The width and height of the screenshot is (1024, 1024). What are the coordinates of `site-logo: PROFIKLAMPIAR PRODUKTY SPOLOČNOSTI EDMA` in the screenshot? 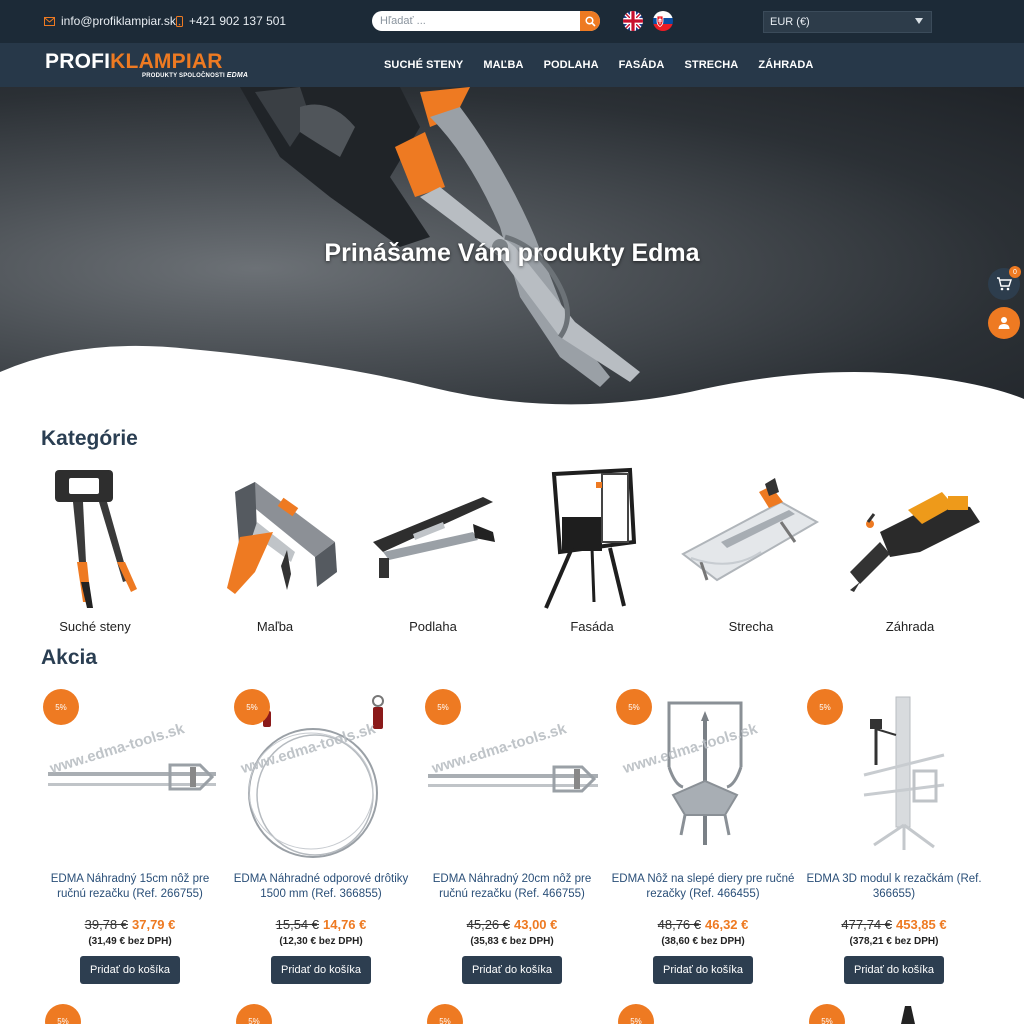 It's located at (151, 66).